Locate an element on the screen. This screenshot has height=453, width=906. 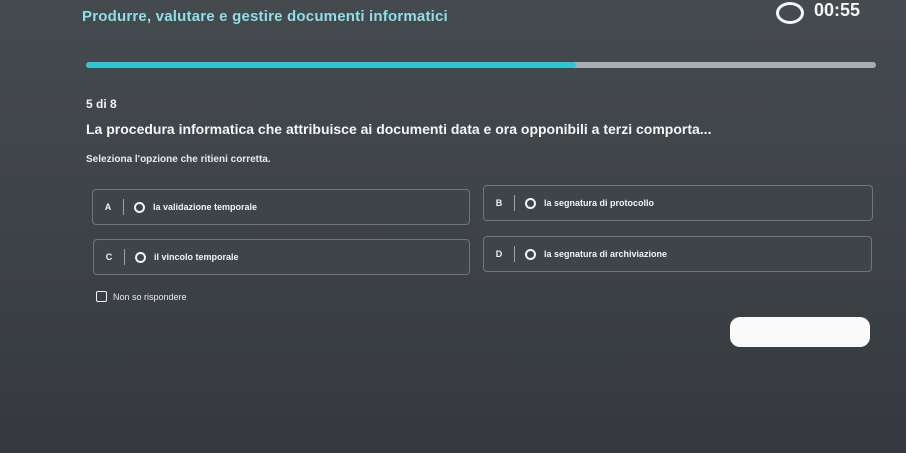
option-label: la validazione temporale is located at coordinates (205, 207).